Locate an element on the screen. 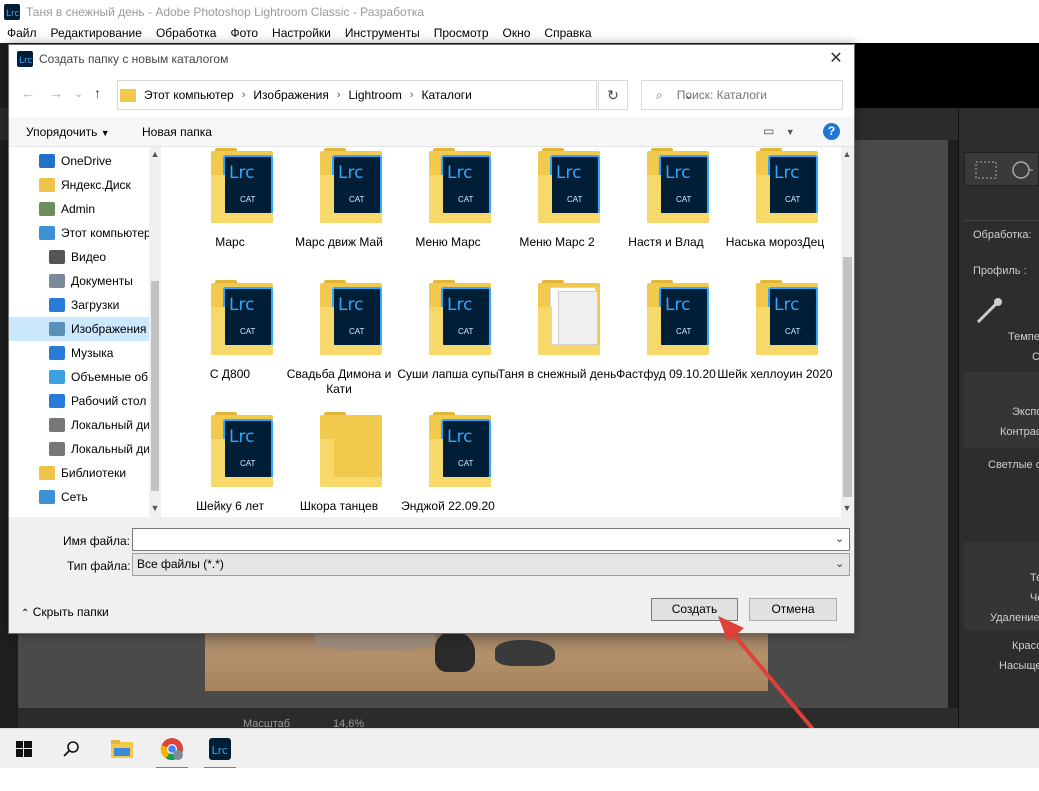  nav-item: Рабочий стол is located at coordinates (79, 401).